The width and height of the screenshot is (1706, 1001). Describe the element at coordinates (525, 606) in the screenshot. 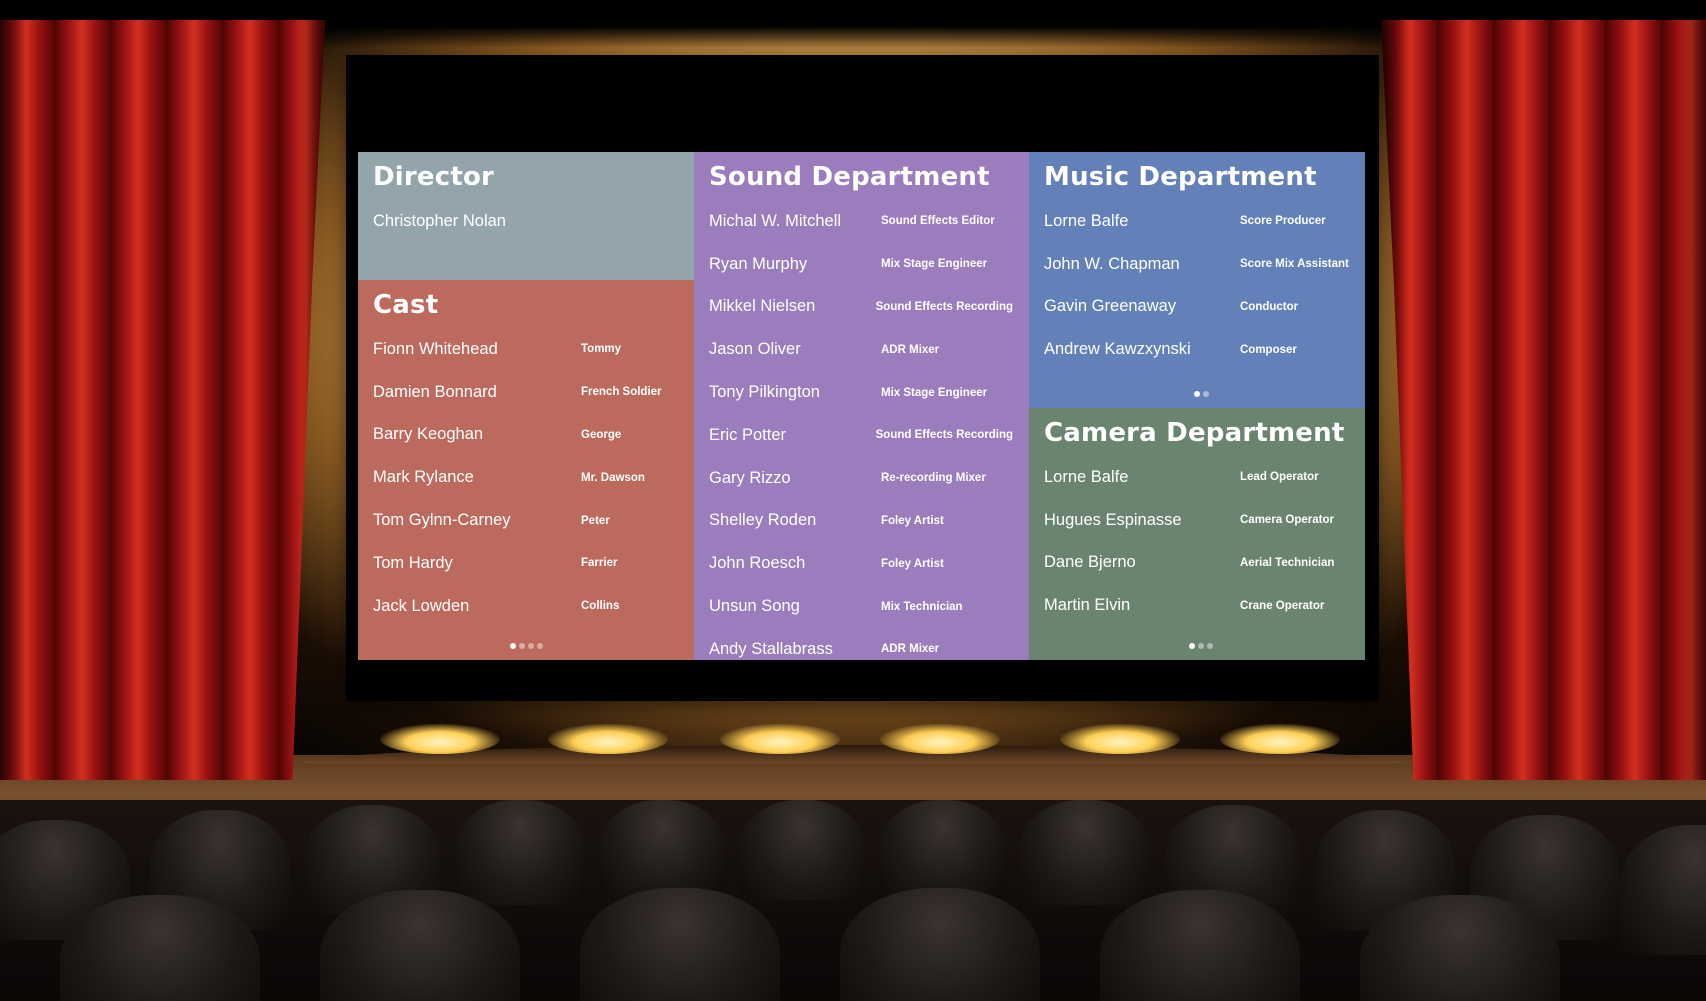

I see `list-item: Jack Lowden Collins` at that location.